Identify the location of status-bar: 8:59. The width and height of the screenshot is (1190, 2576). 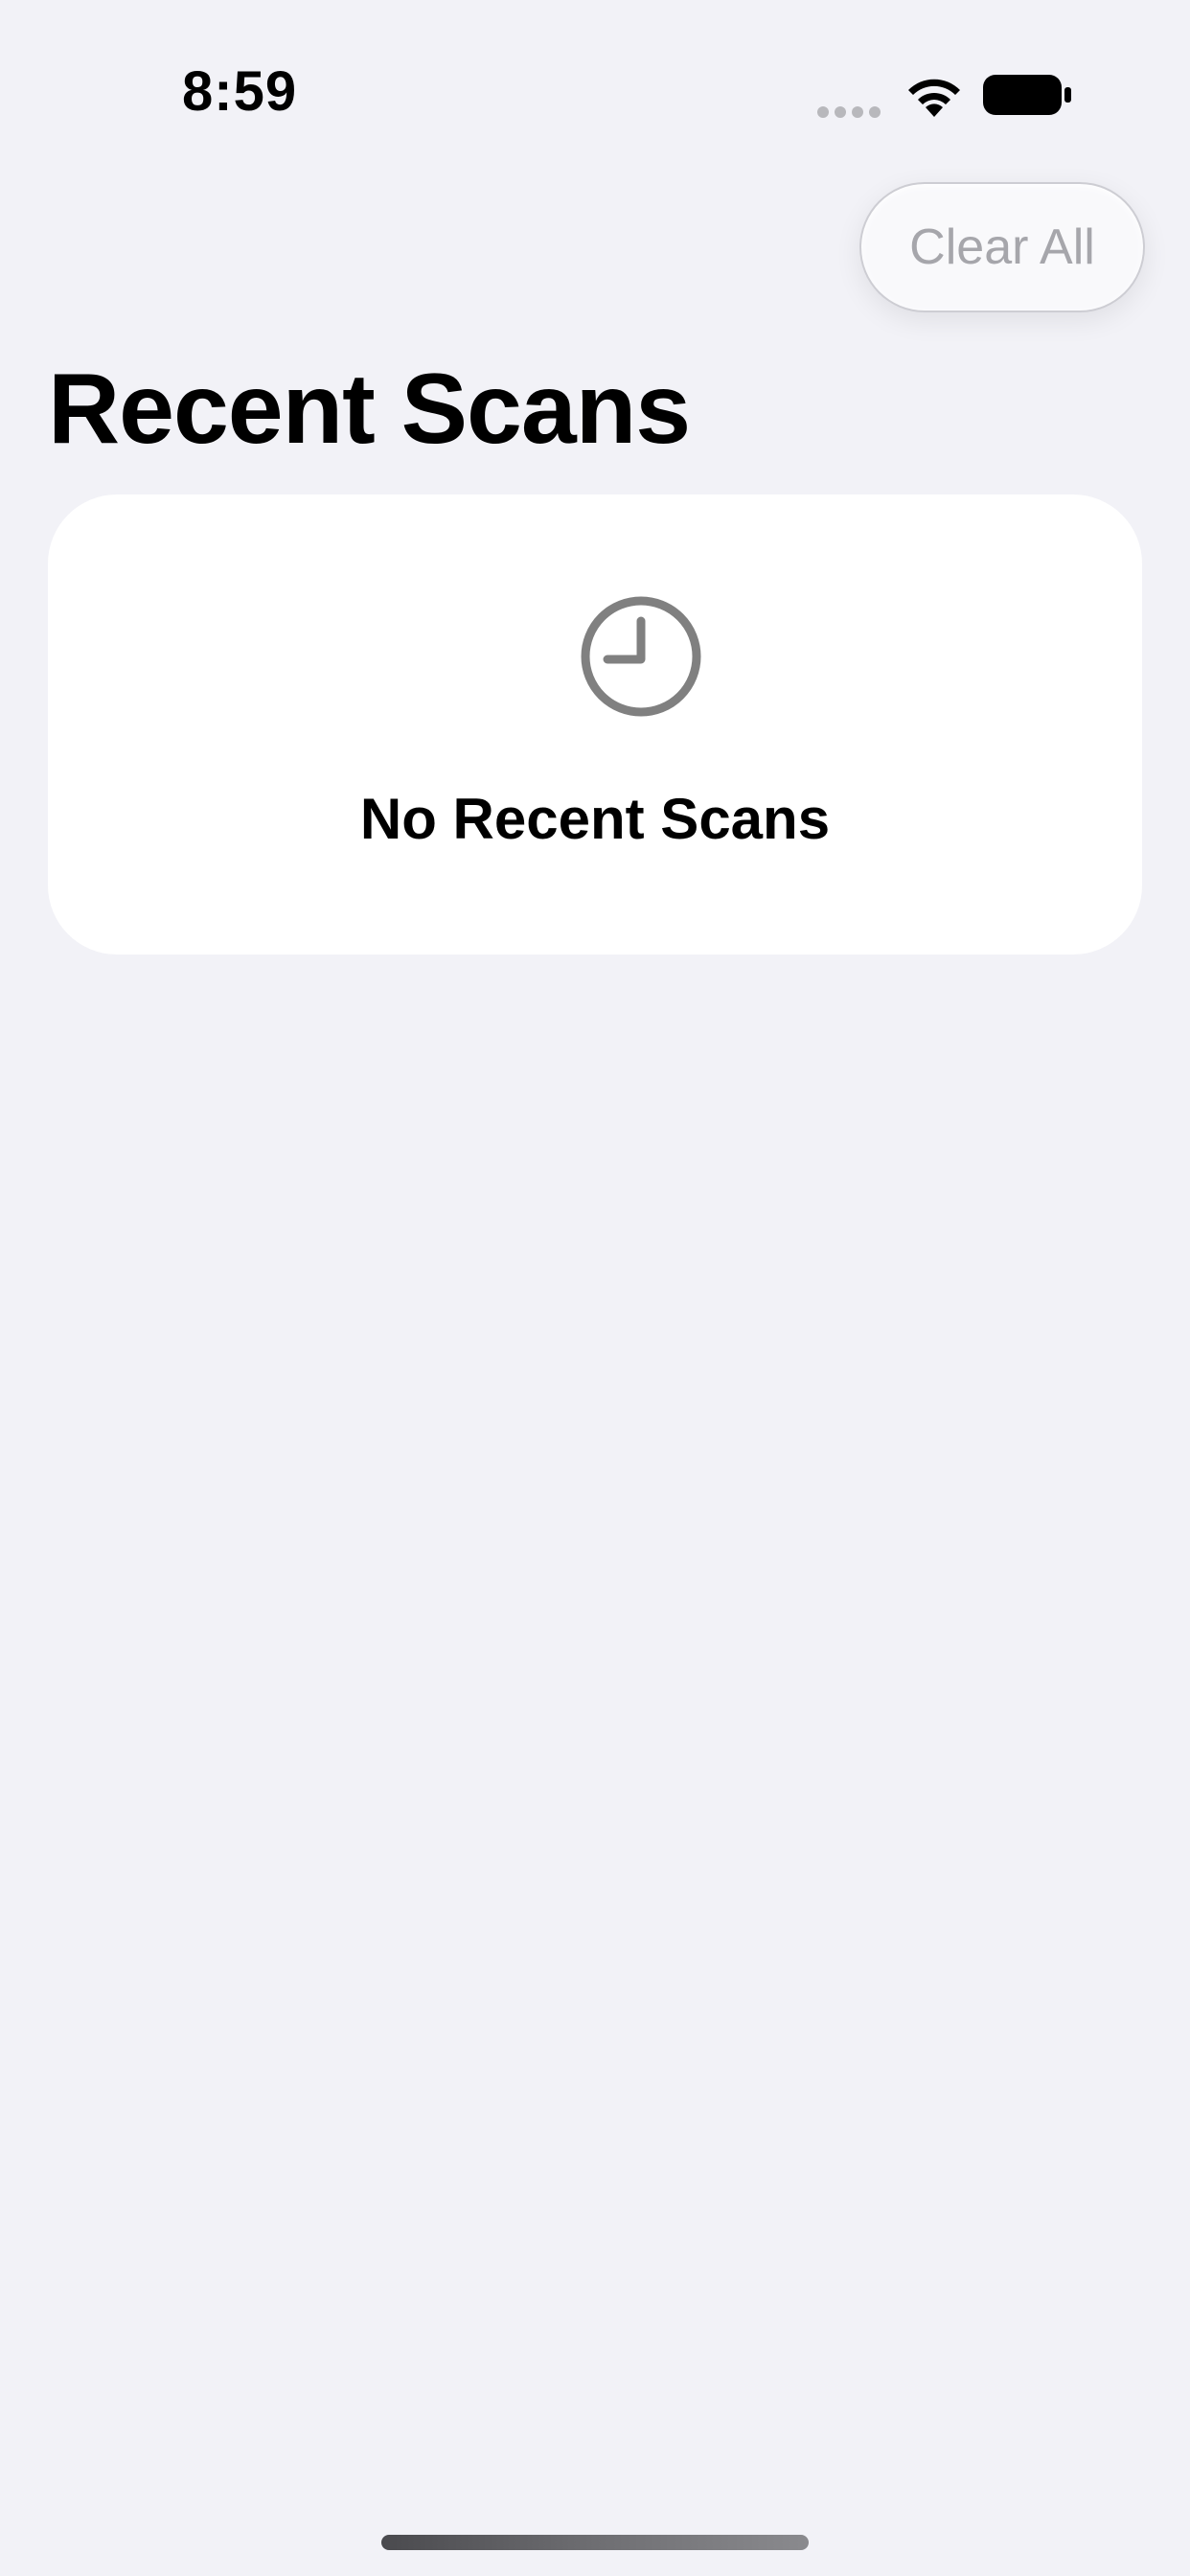
(595, 76).